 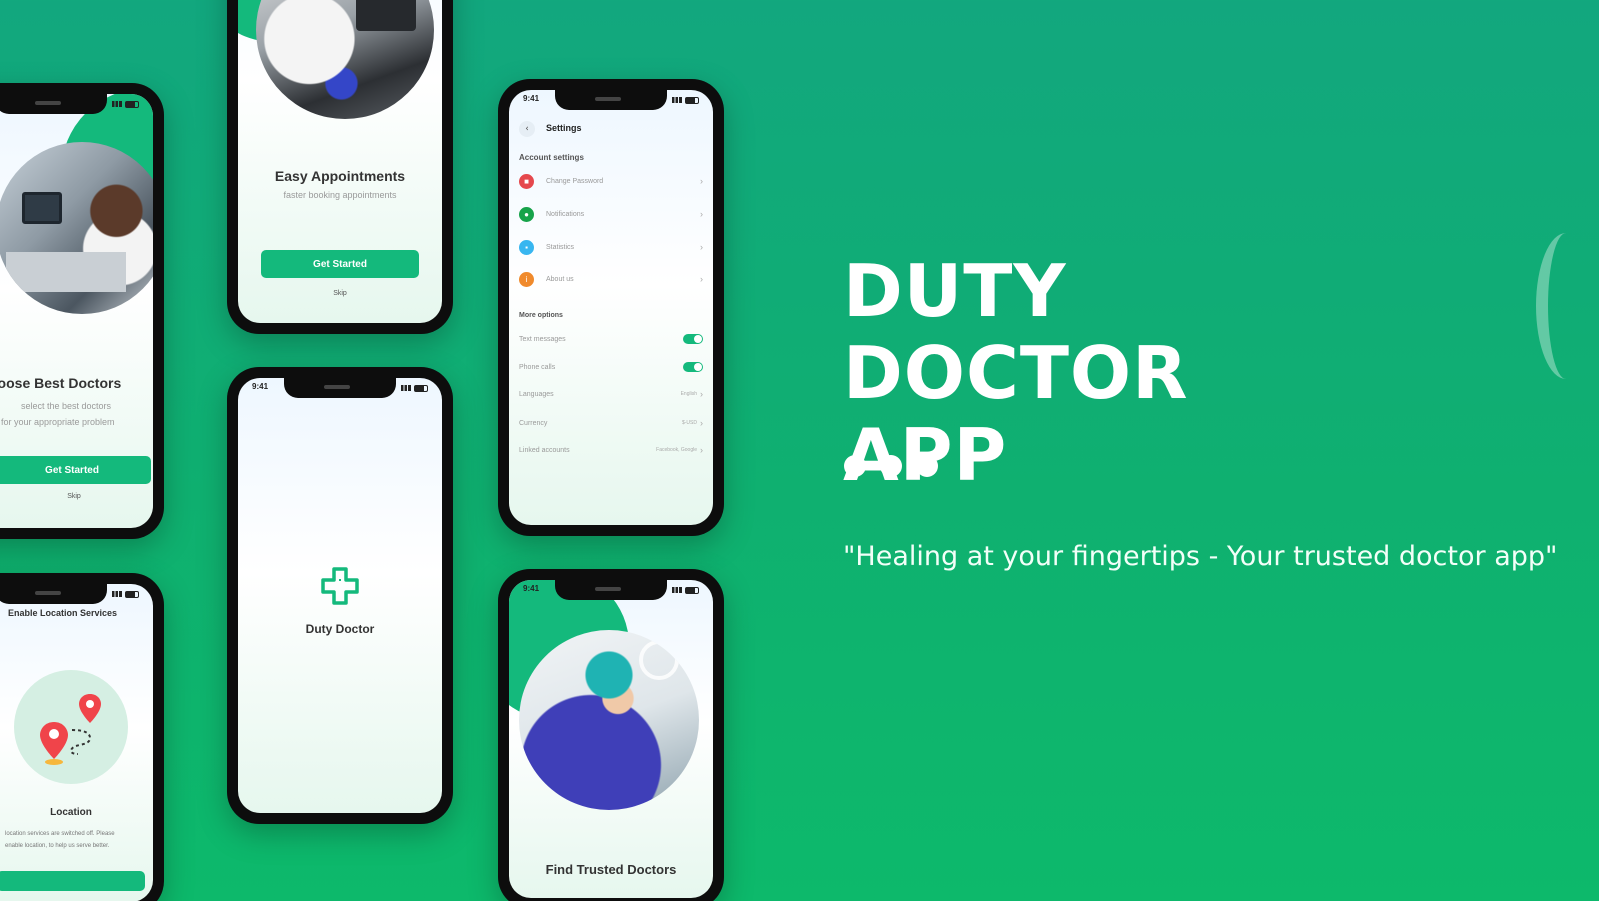 What do you see at coordinates (58, 422) in the screenshot?
I see `onboarding-subtitle-2: for your appropriate problem` at bounding box center [58, 422].